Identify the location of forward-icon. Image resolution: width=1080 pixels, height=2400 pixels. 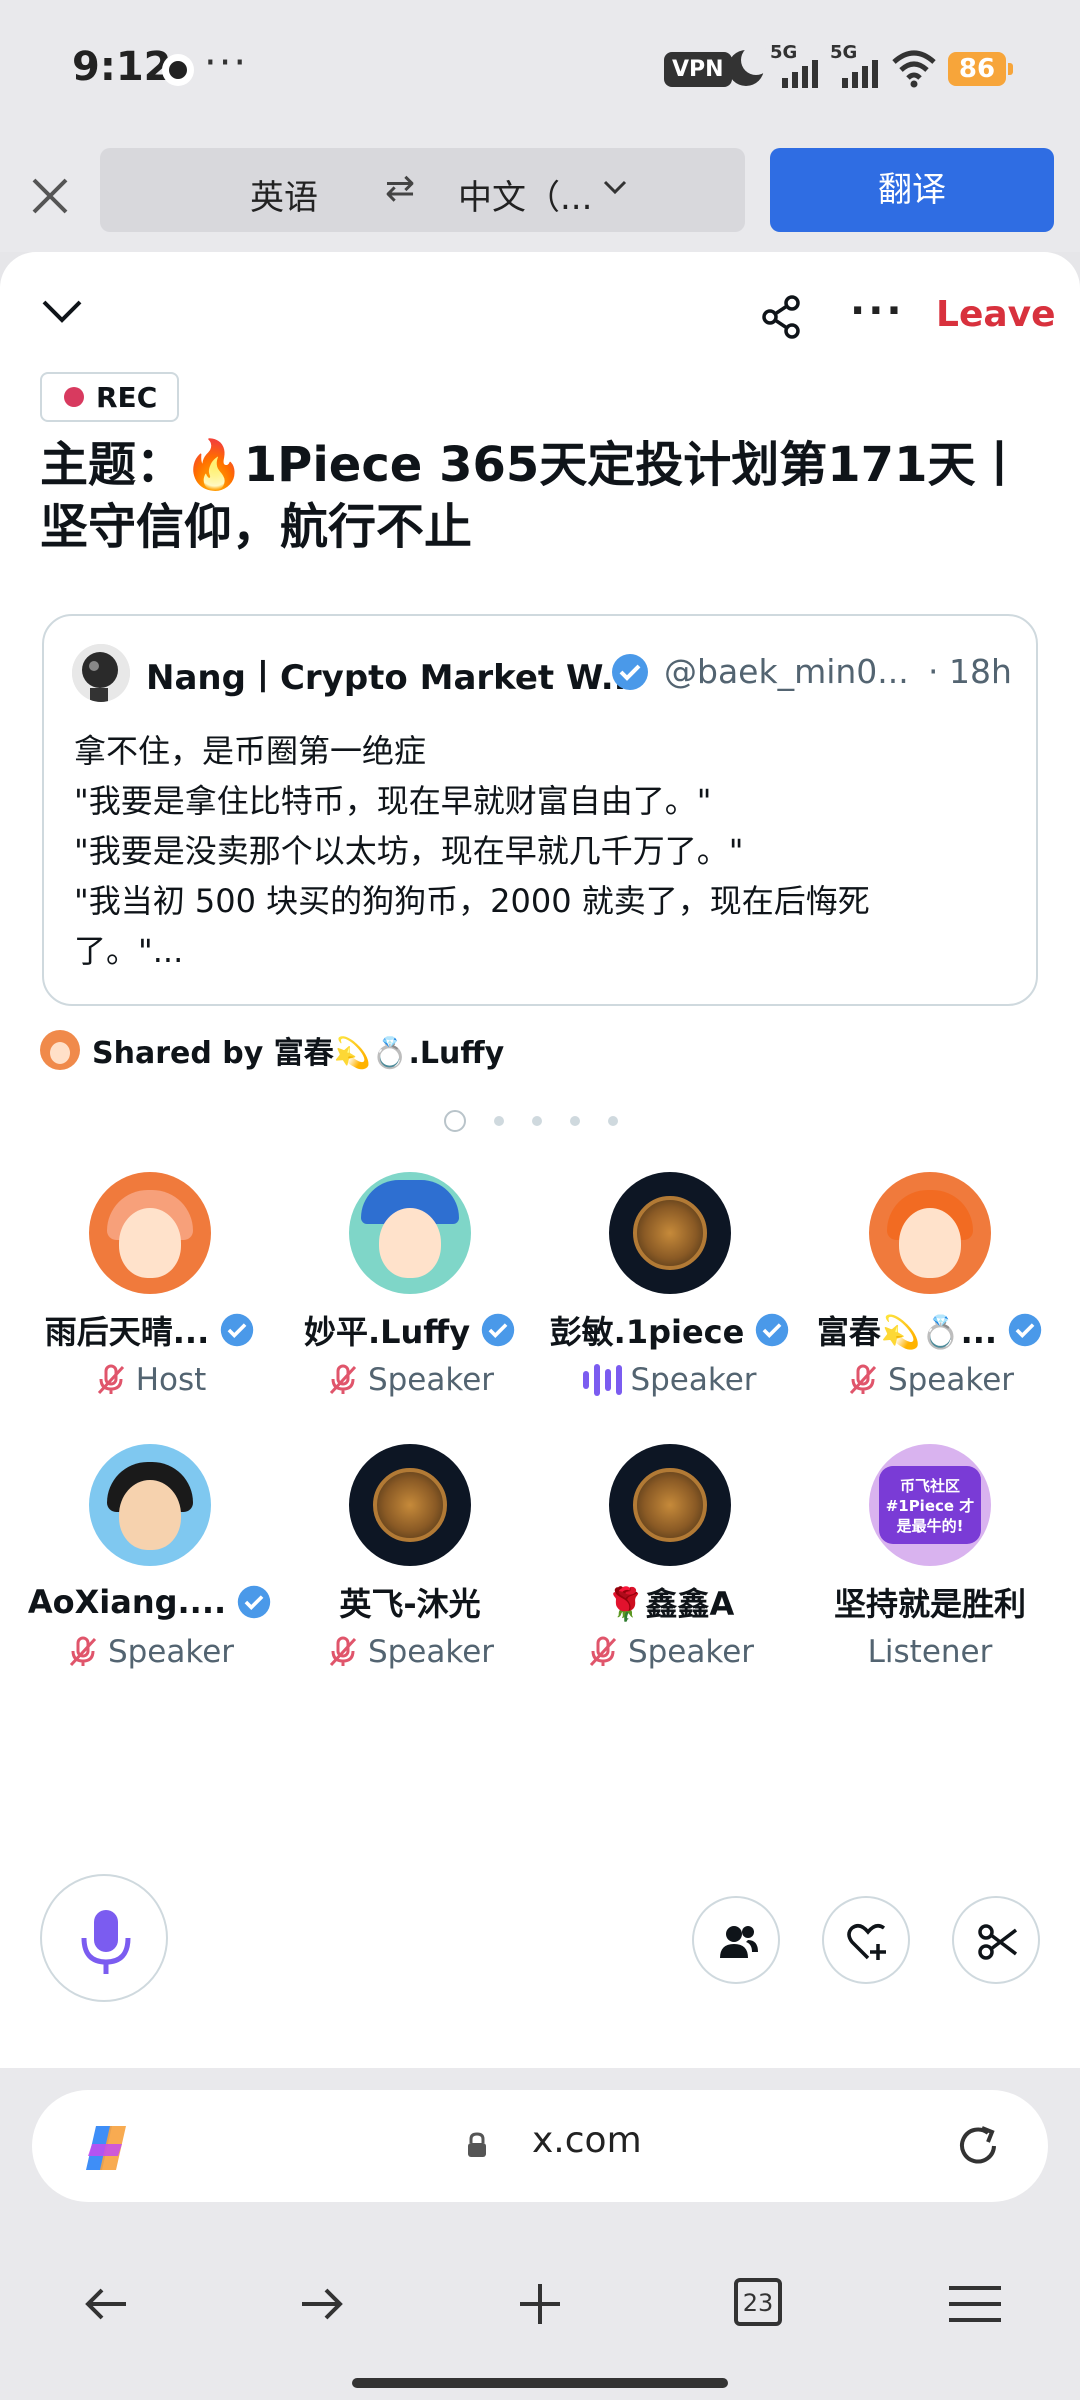
(322, 2304).